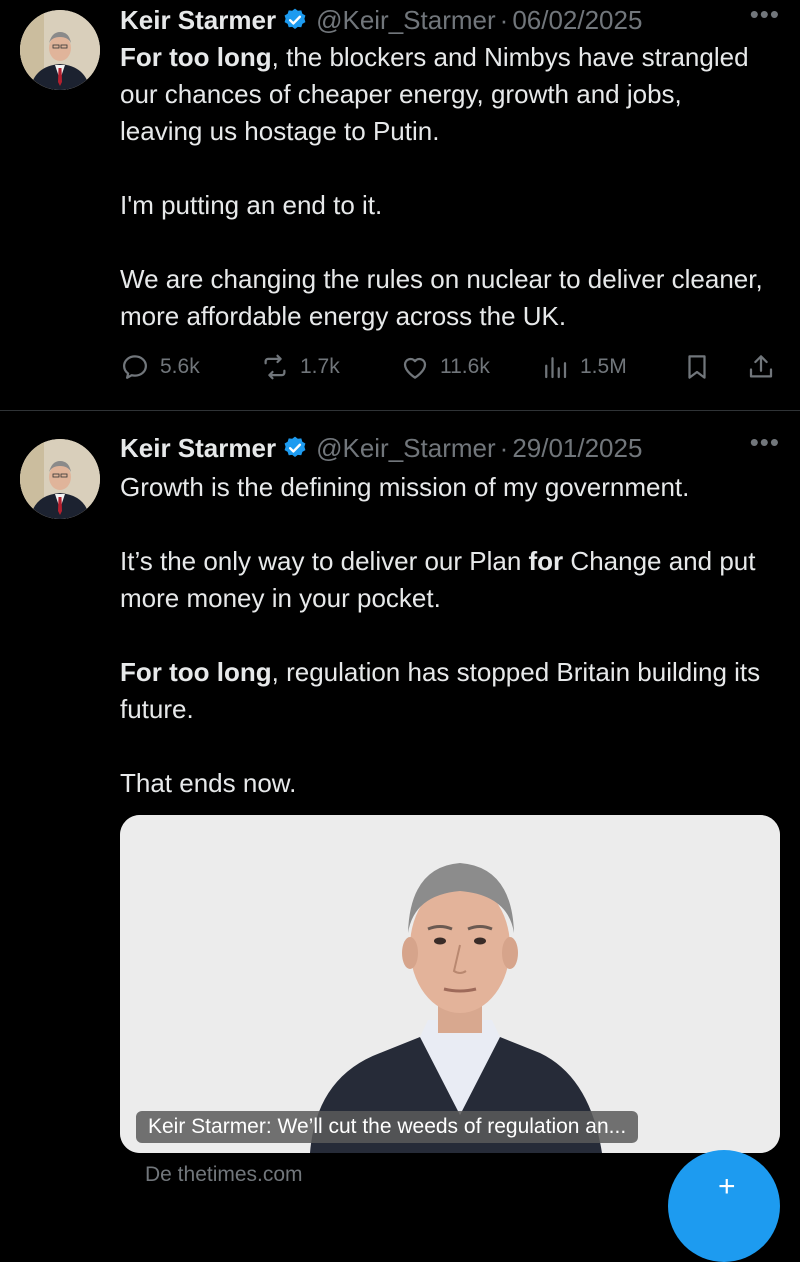 This screenshot has width=800, height=1262. Describe the element at coordinates (324, 561) in the screenshot. I see `paragraph-text: It’s the only way to deliver our Plan` at that location.